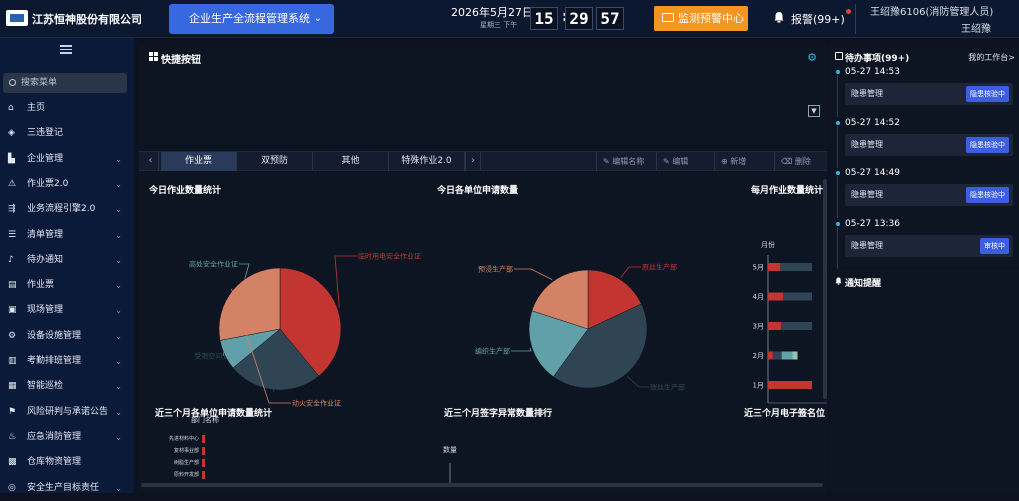 This screenshot has width=1019, height=501. I want to click on sidebar-item-label: 三违登记, so click(45, 133).